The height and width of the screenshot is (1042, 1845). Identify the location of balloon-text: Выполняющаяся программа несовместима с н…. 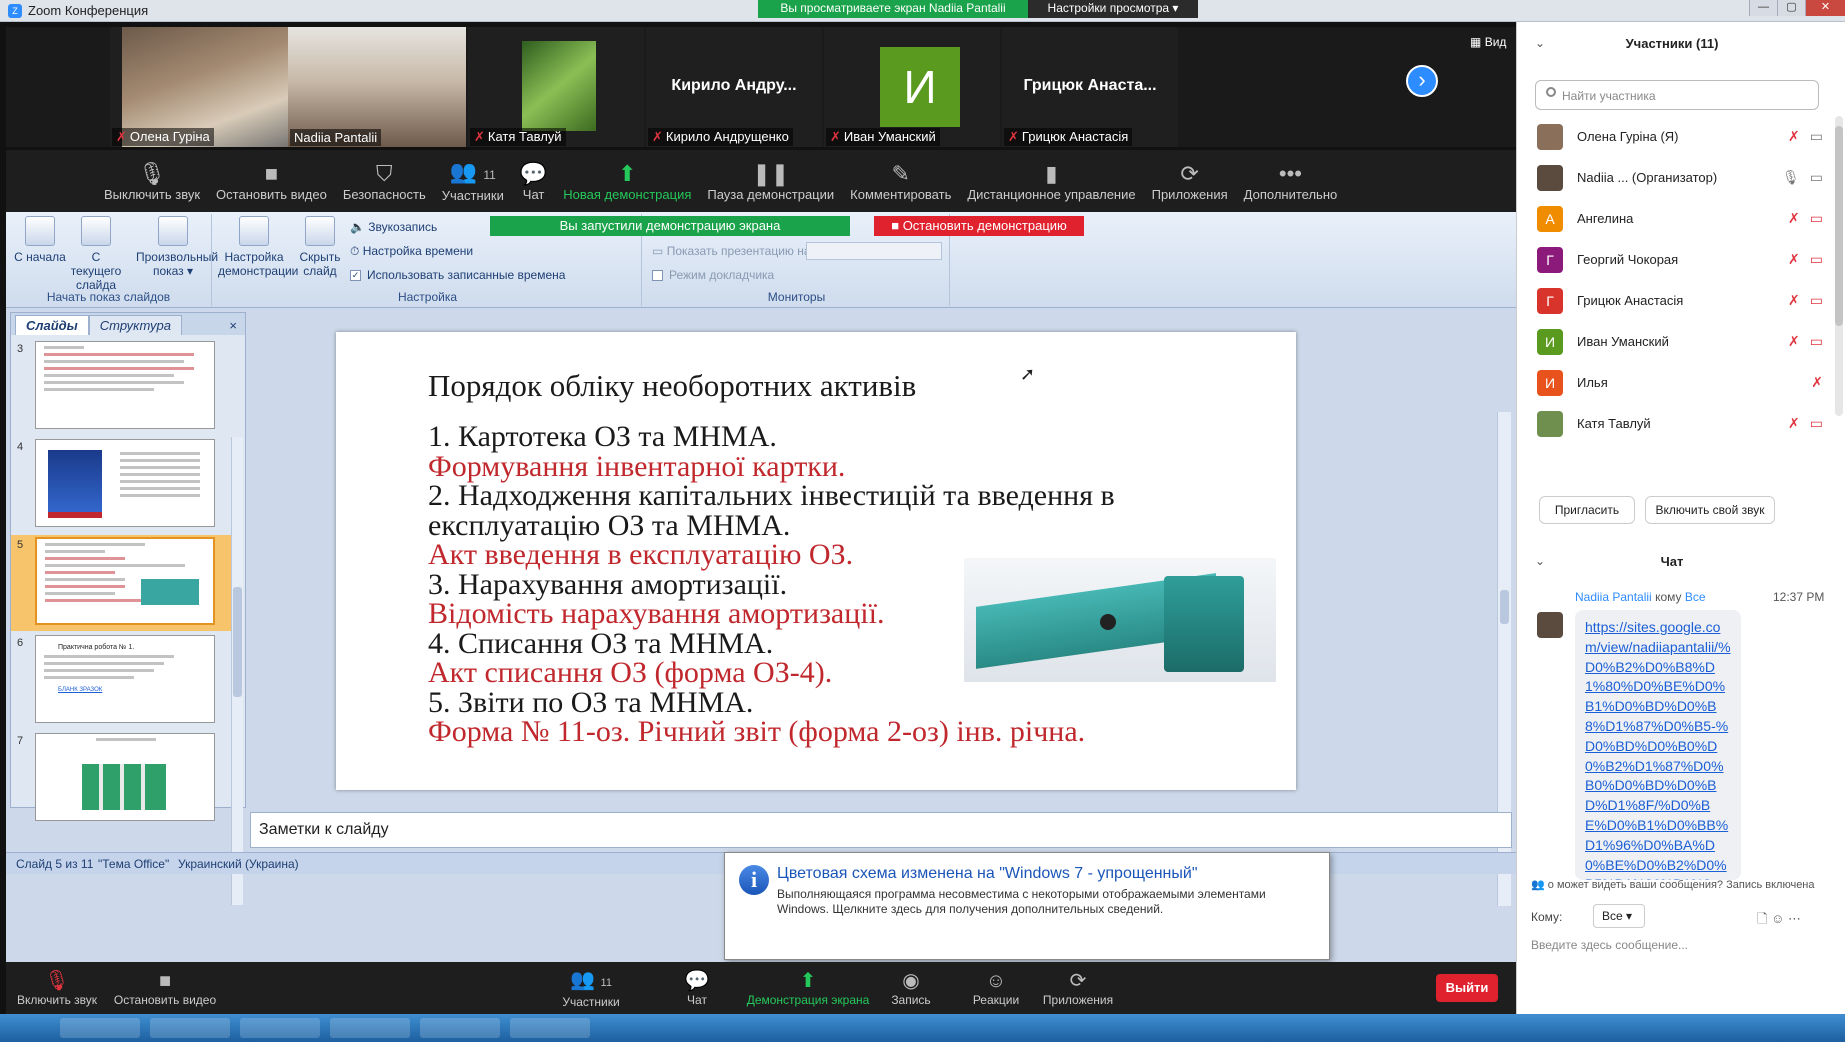
(1021, 901).